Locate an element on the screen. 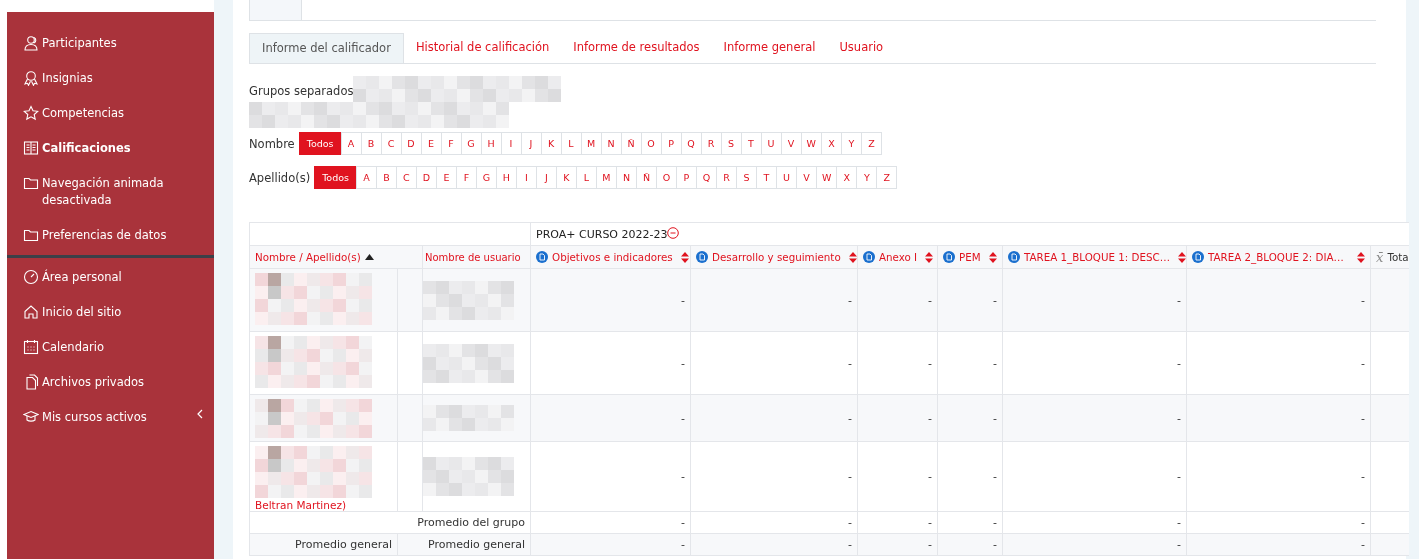 The width and height of the screenshot is (1419, 559). report-tab: Historial de calificación is located at coordinates (482, 48).